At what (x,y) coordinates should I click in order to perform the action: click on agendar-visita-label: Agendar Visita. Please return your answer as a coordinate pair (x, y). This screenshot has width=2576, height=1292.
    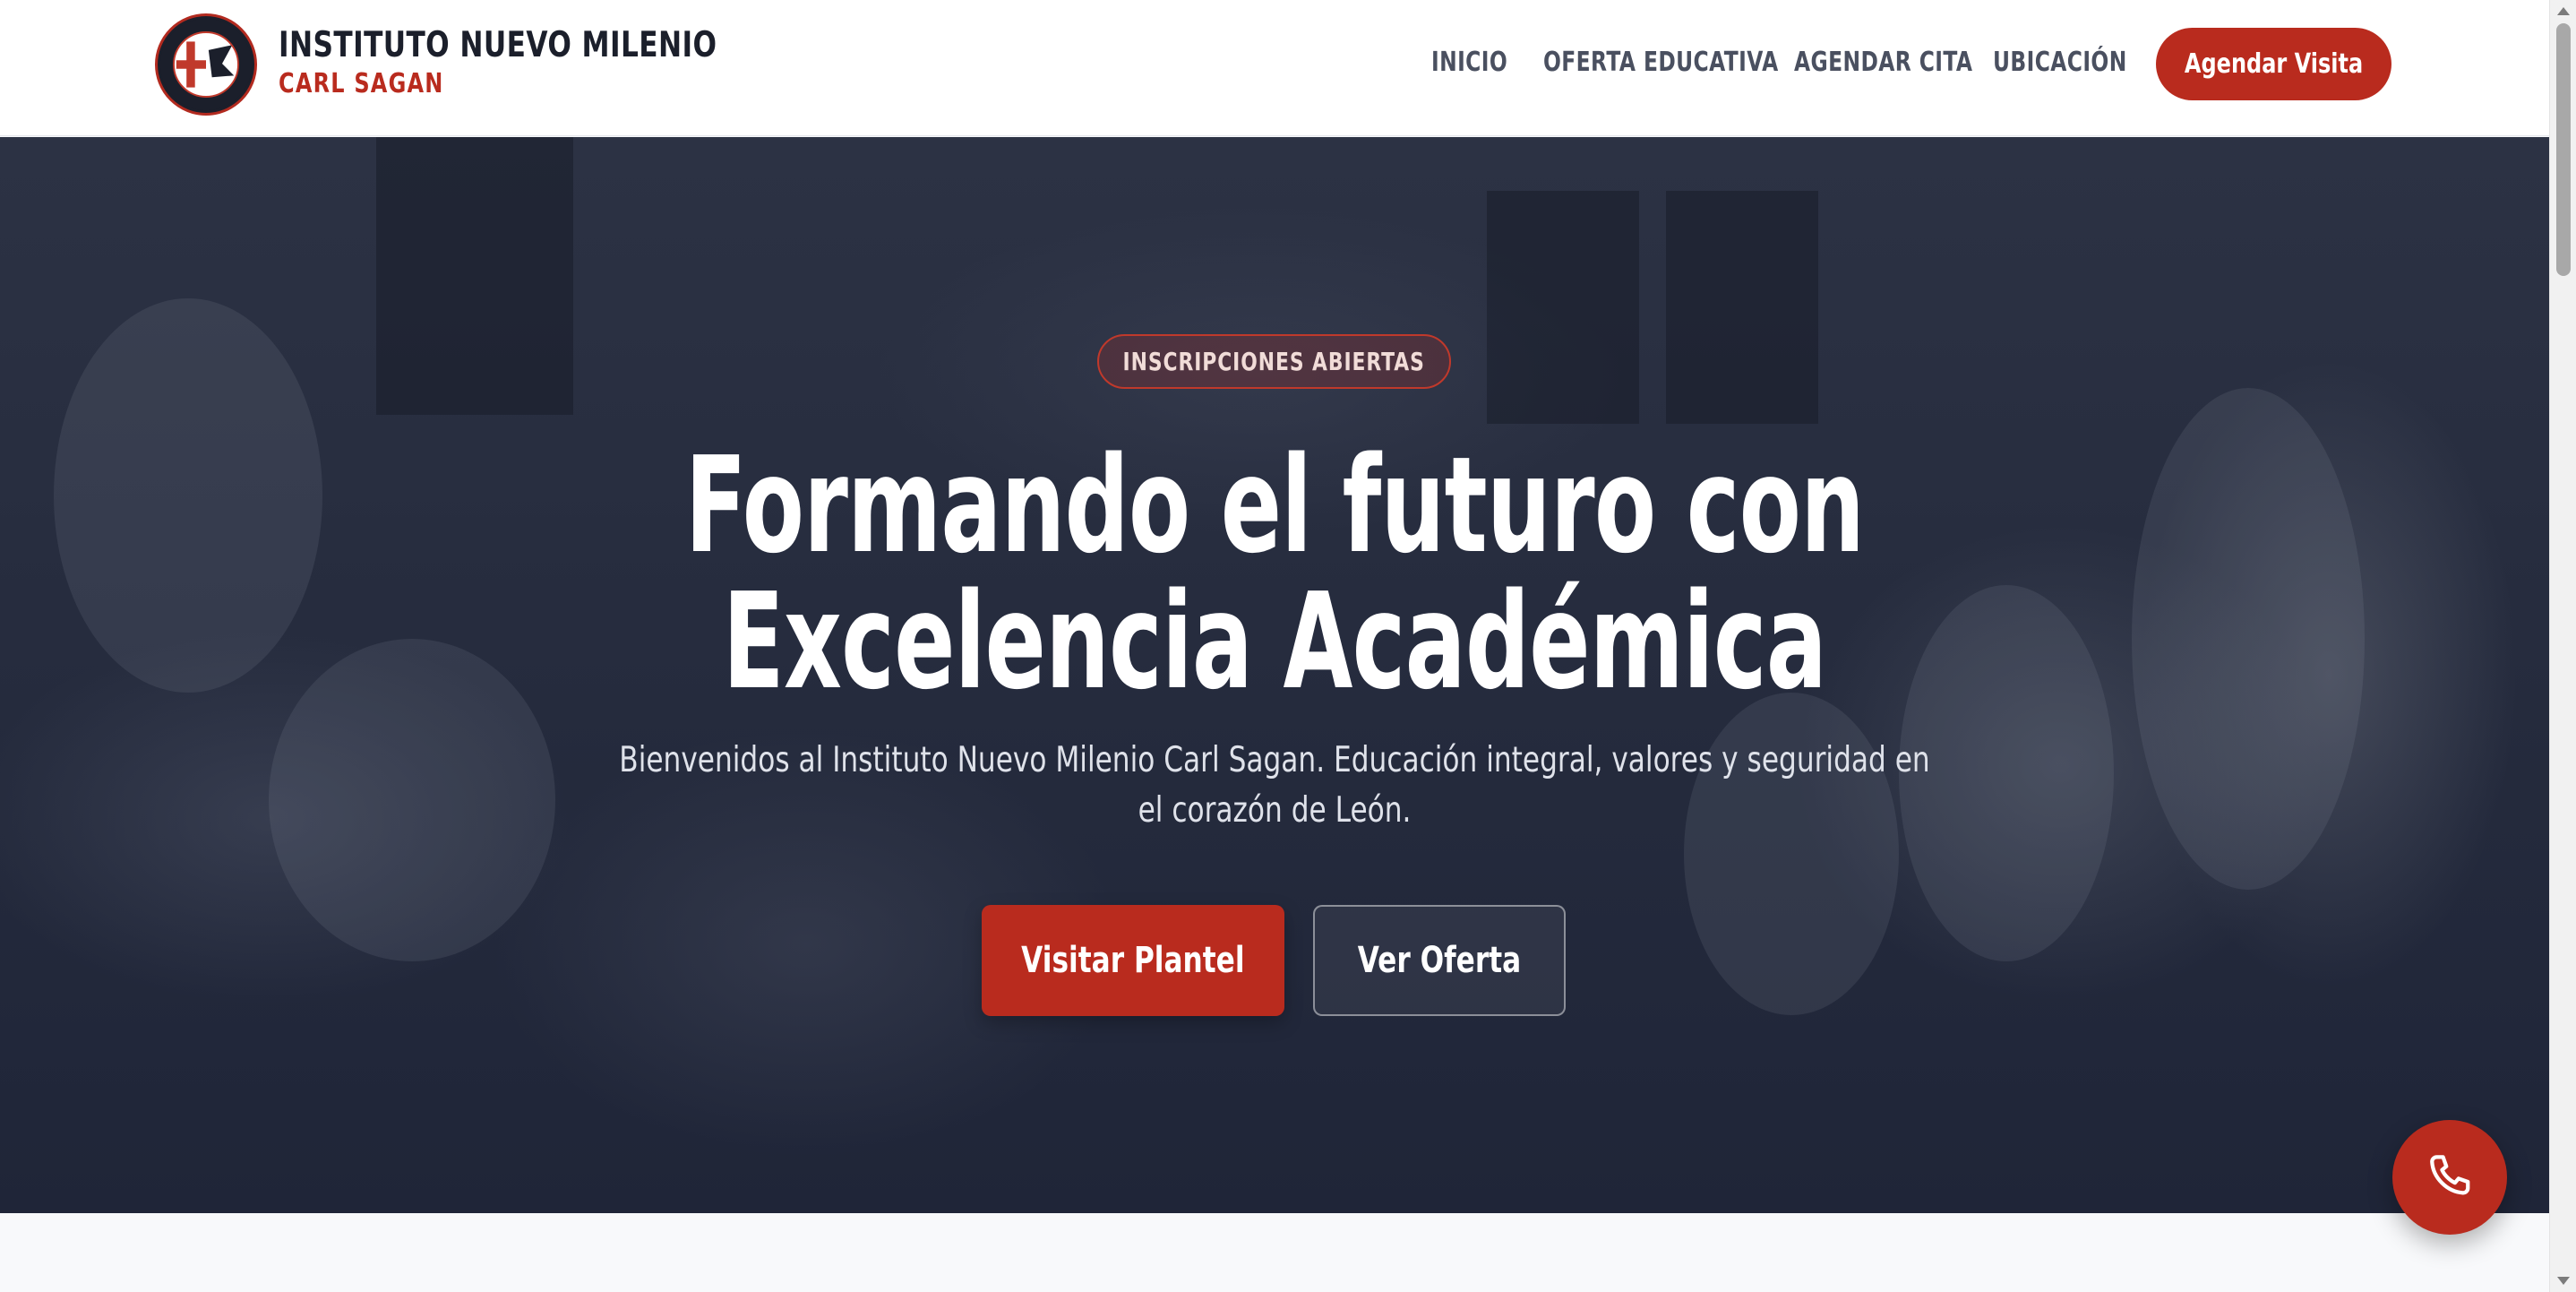
    Looking at the image, I should click on (2274, 64).